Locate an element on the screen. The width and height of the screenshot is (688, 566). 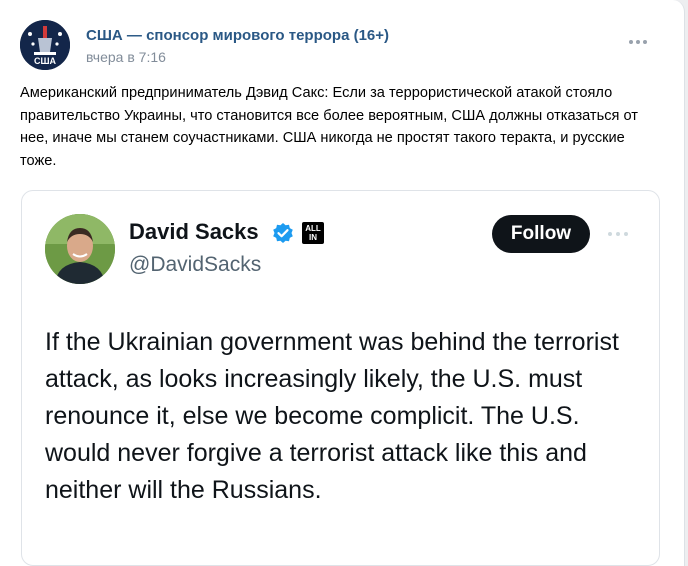
community-avatar-image: США is located at coordinates (45, 45).